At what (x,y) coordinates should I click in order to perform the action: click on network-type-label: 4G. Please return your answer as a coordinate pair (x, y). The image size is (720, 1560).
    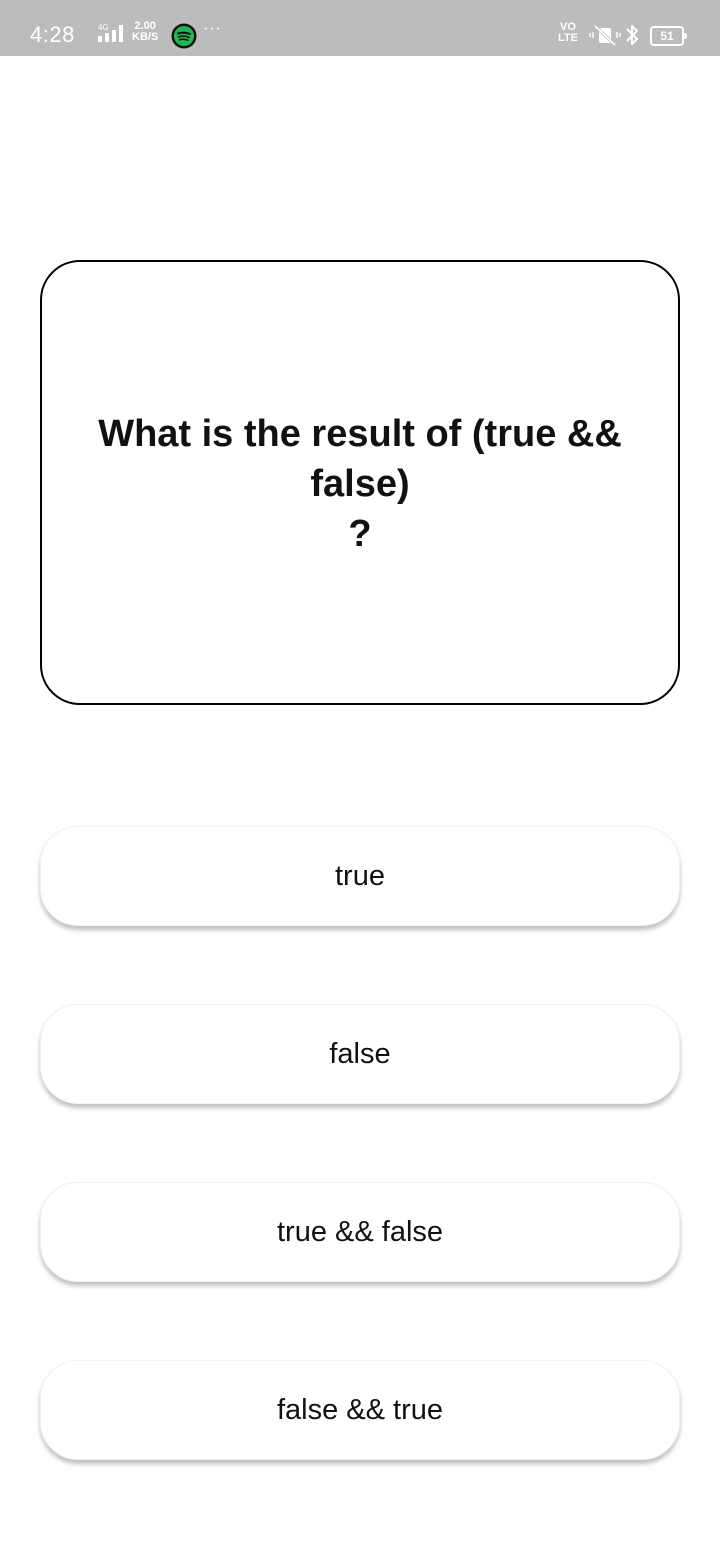
    Looking at the image, I should click on (103, 27).